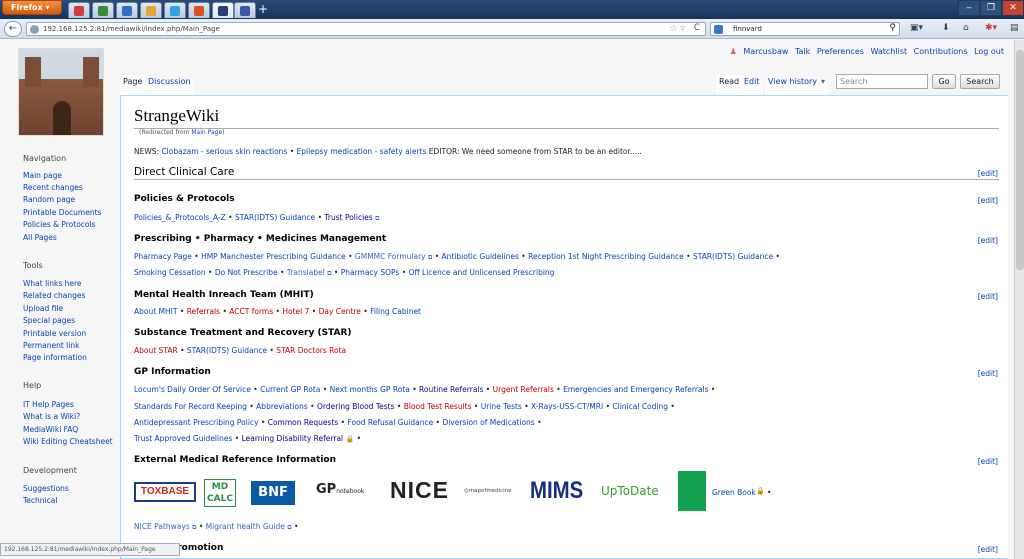 Image resolution: width=1024 pixels, height=559 pixels. Describe the element at coordinates (183, 438) in the screenshot. I see `link-trust-guidelines: Trust Approved Guidelines` at that location.